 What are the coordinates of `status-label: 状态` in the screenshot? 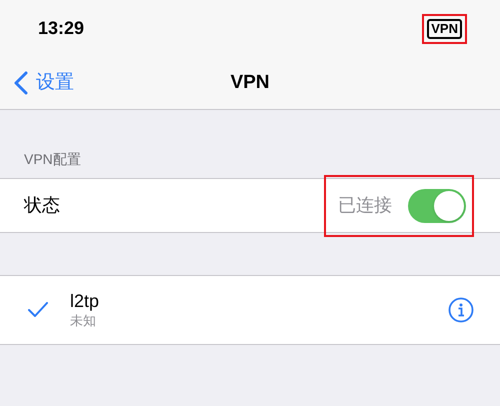 It's located at (42, 205).